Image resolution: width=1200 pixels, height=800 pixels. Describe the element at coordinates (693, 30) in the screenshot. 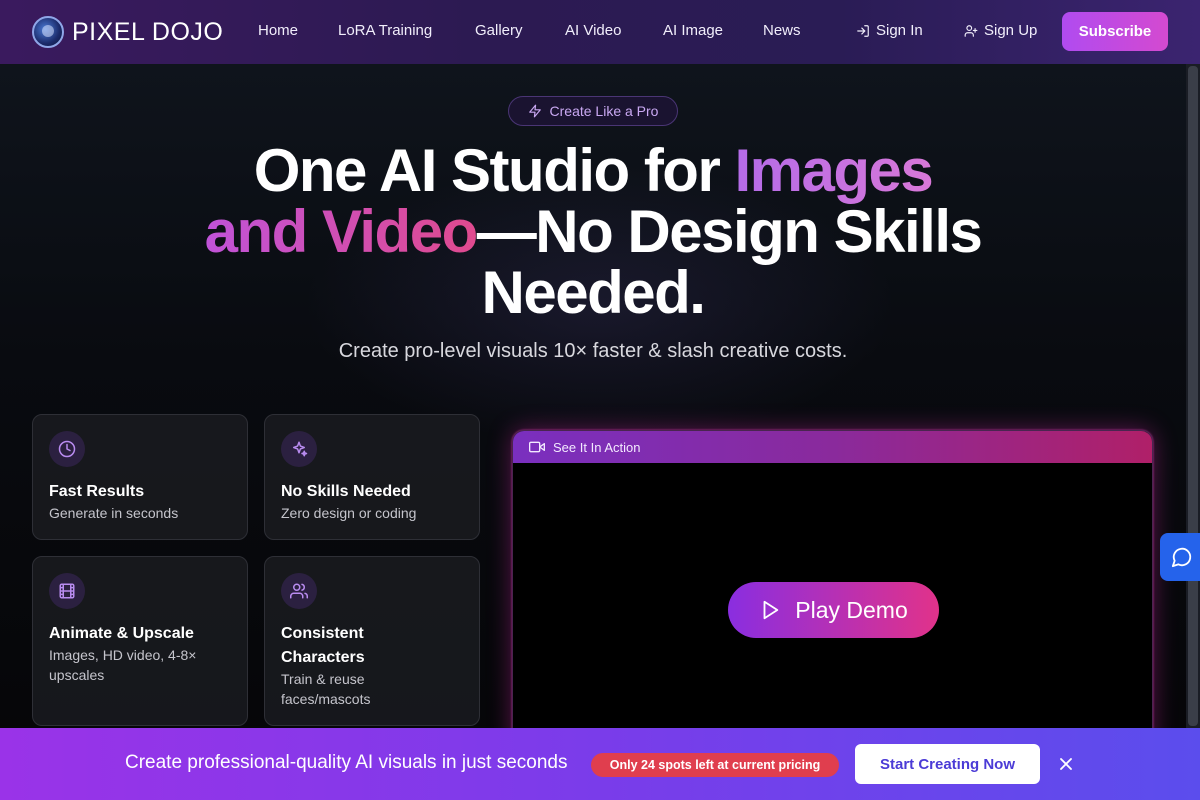

I see `nav-link-ai-image: AI Image` at that location.